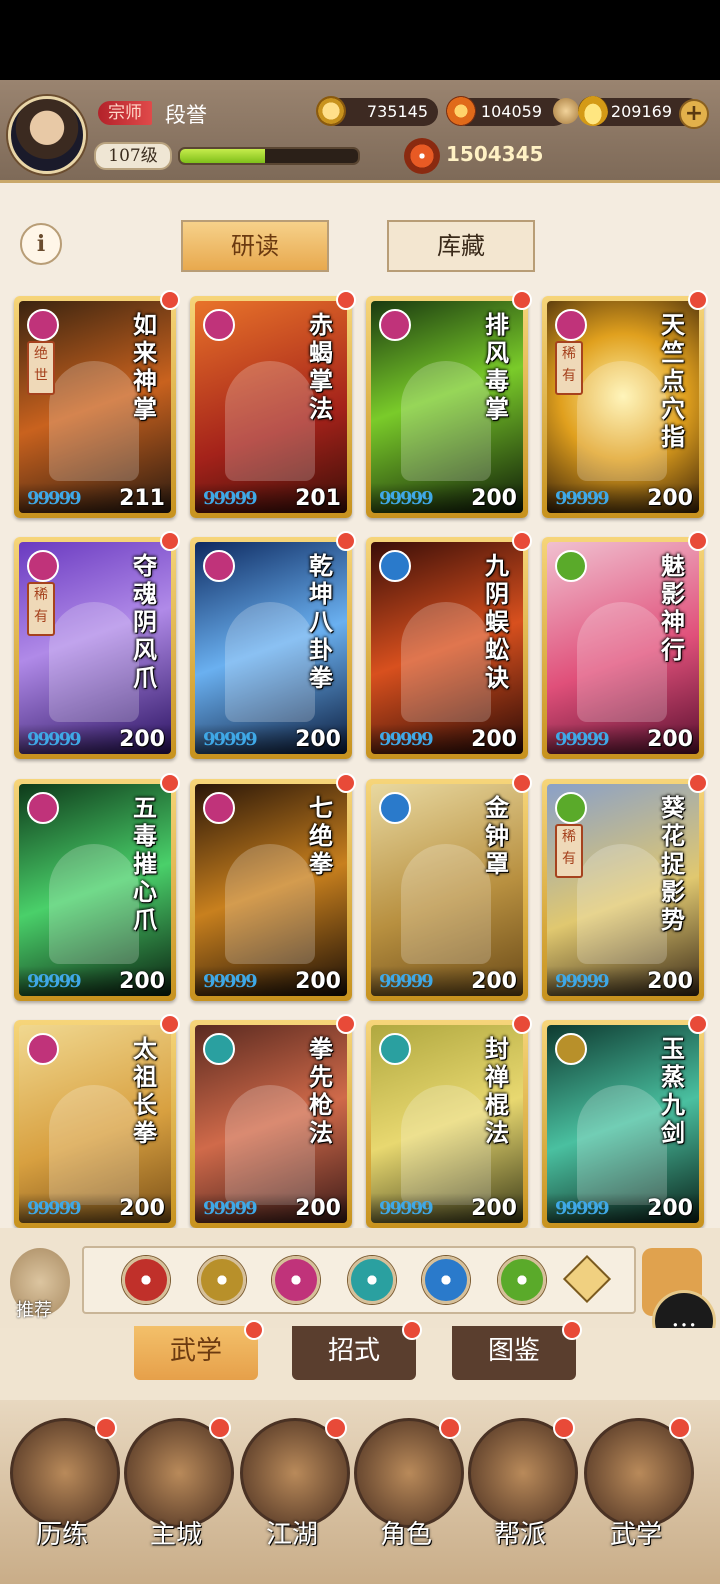 Image resolution: width=720 pixels, height=1584 pixels. I want to click on card-artwork: 玉蒸九剑 99999 200, so click(623, 1124).